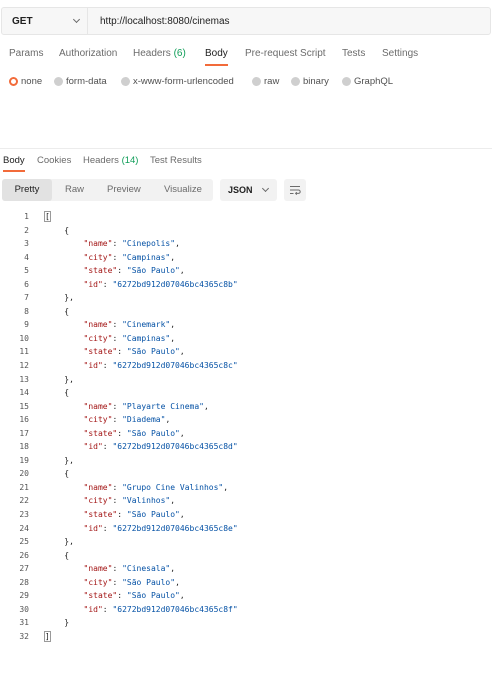 The width and height of the screenshot is (492, 675). What do you see at coordinates (272, 81) in the screenshot?
I see `radio-label: raw` at bounding box center [272, 81].